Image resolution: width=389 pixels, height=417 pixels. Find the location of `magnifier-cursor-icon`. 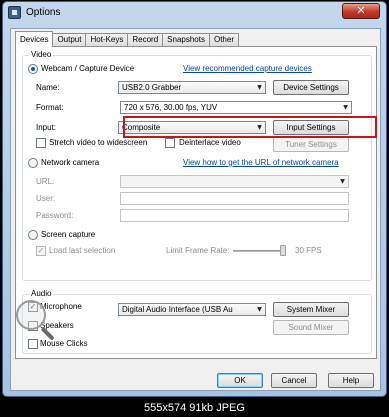

magnifier-cursor-icon is located at coordinates (31, 315).